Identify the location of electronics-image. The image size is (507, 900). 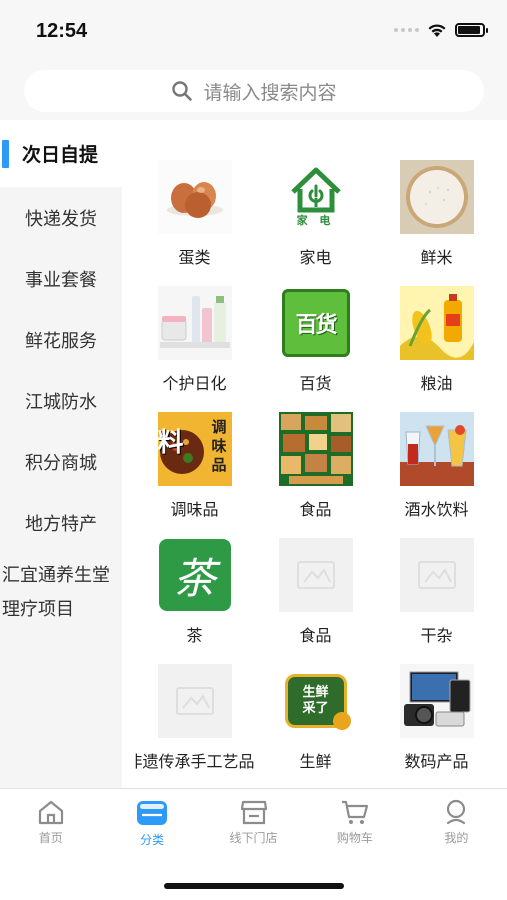
(436, 701).